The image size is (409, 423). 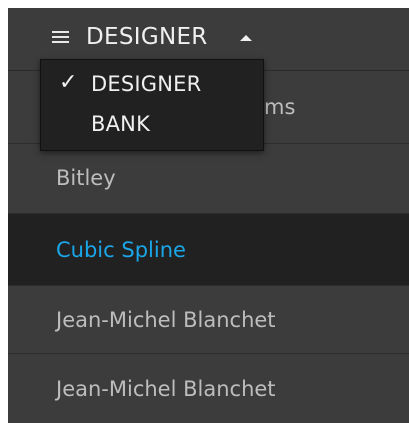 I want to click on checkmark-icon: ✓, so click(x=68, y=82).